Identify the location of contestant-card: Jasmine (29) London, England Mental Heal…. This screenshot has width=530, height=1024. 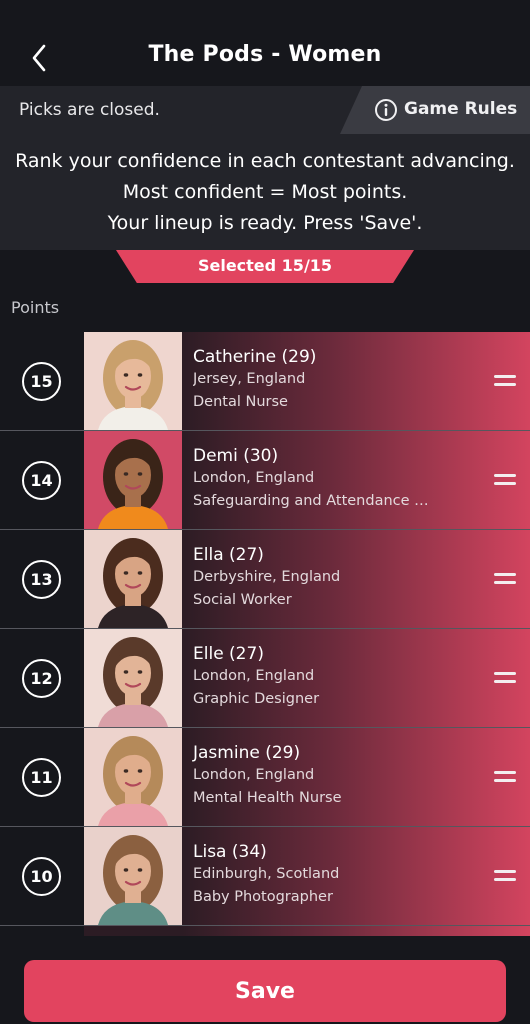
(307, 777).